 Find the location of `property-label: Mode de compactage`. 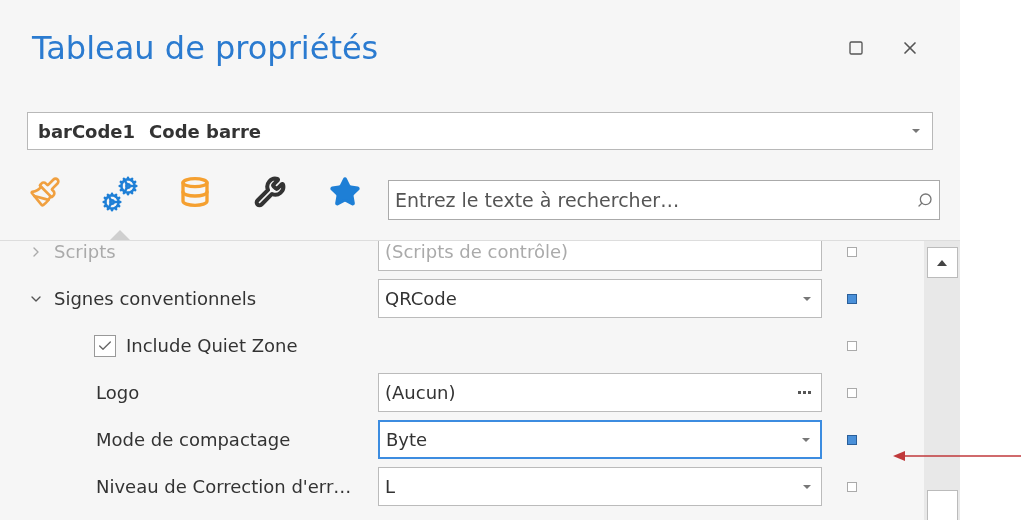

property-label: Mode de compactage is located at coordinates (193, 440).